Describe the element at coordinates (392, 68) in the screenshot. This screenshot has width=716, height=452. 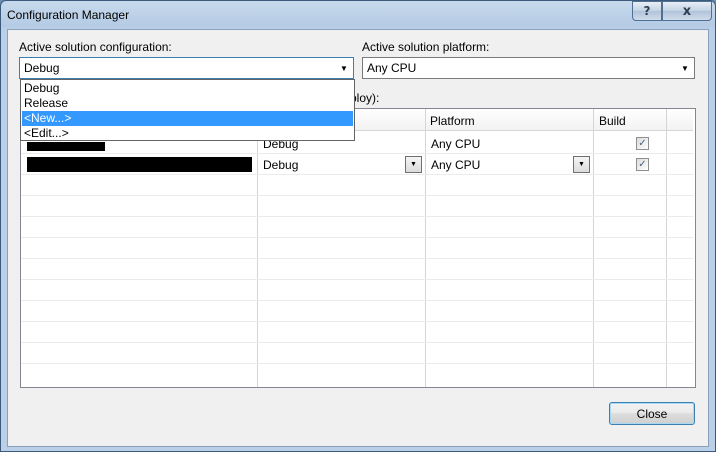
I see `active-platform-value: Any CPU` at that location.